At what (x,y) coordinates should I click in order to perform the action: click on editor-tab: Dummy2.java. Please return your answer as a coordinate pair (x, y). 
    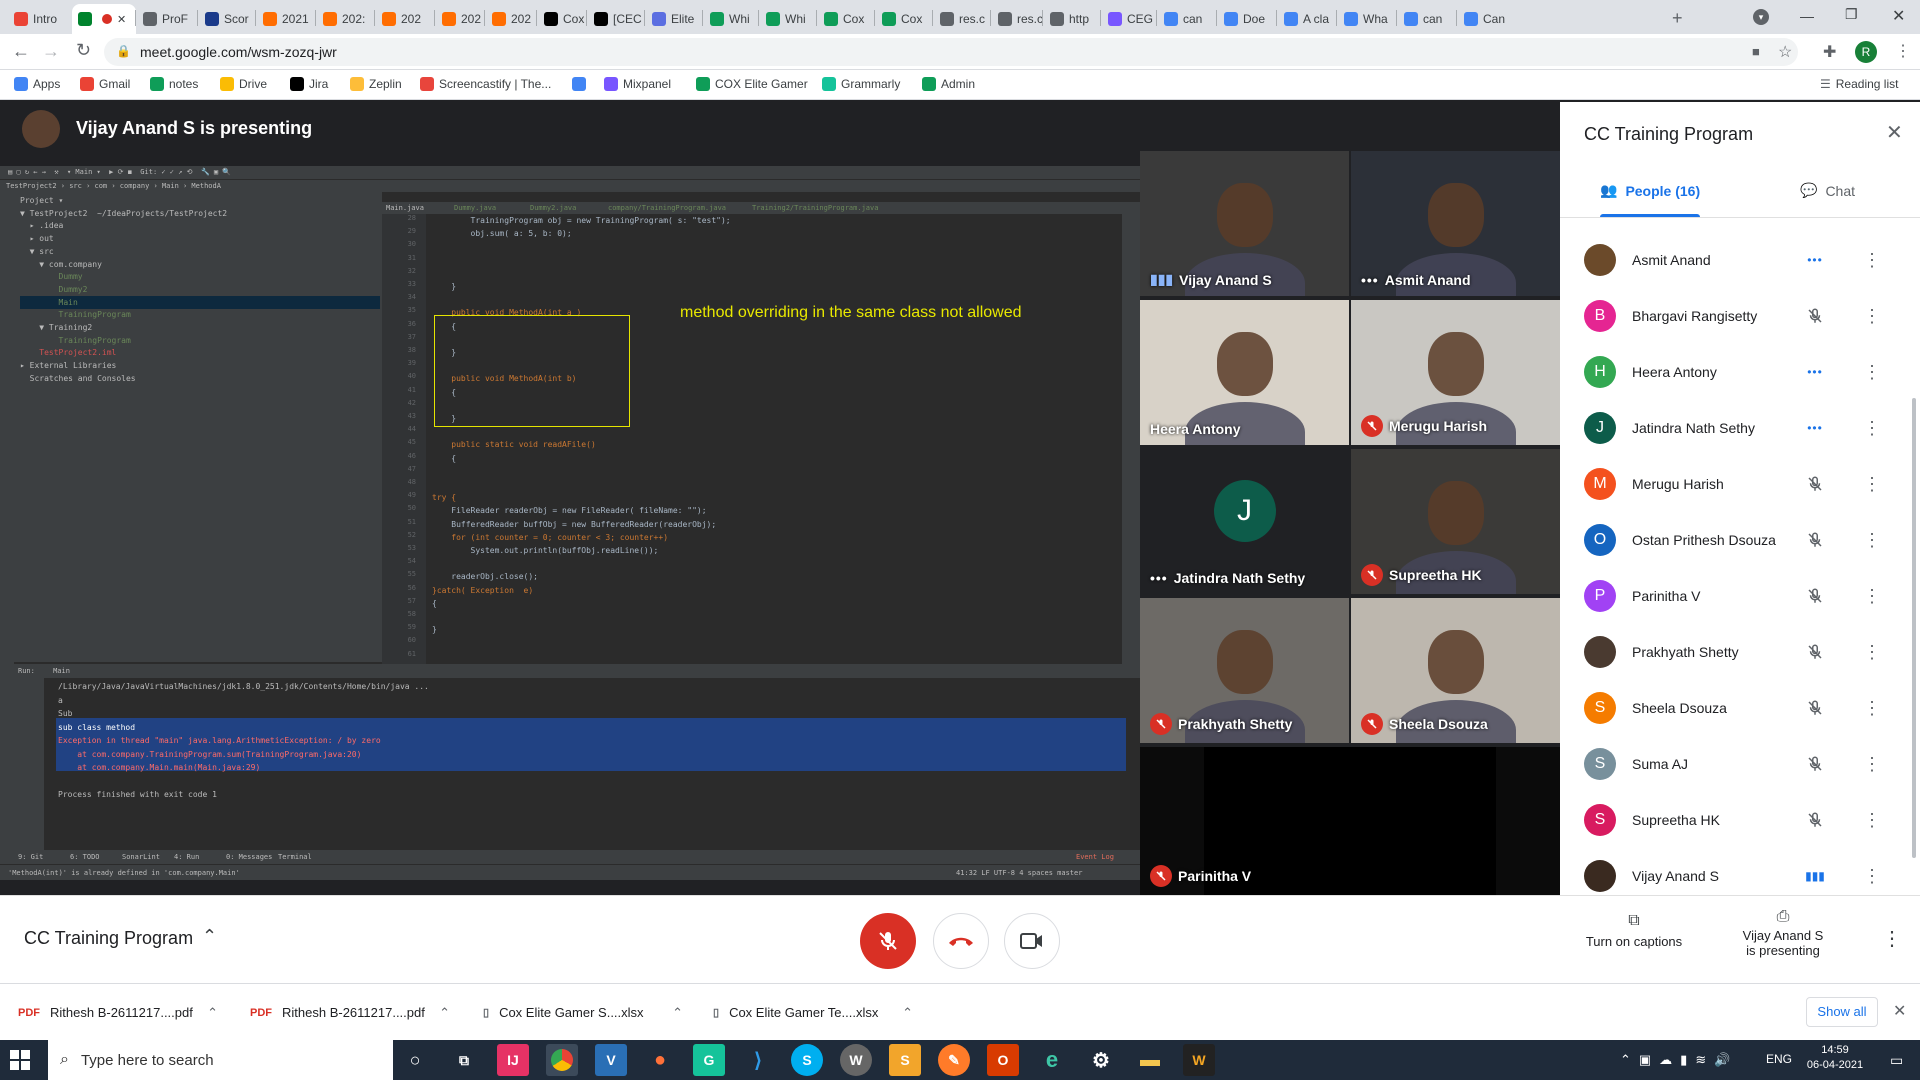
    Looking at the image, I should click on (553, 208).